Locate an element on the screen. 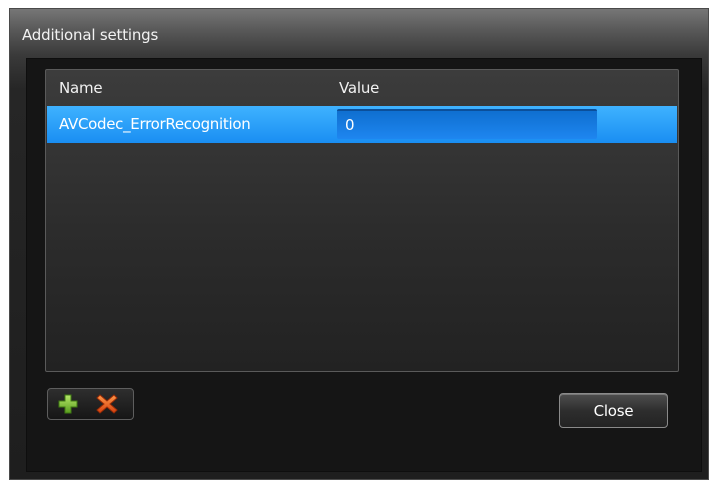  table-row: AVCodec_ErrorRecognition 0 is located at coordinates (362, 124).